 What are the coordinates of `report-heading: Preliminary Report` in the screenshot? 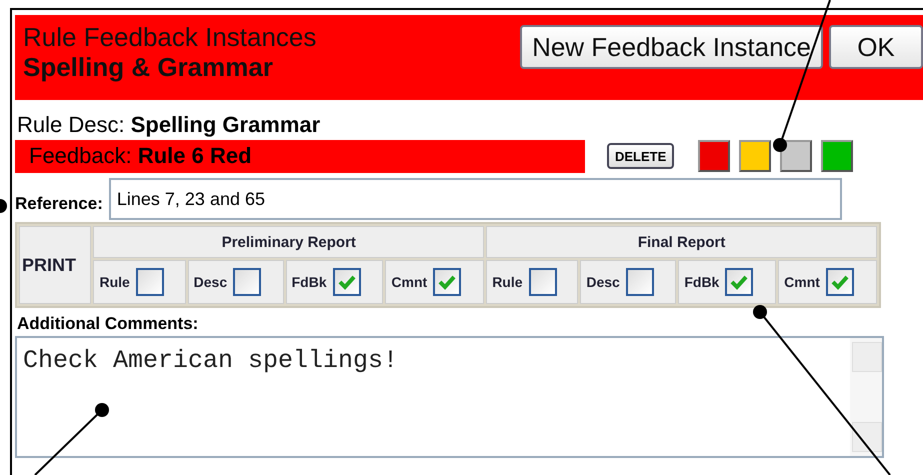 It's located at (288, 242).